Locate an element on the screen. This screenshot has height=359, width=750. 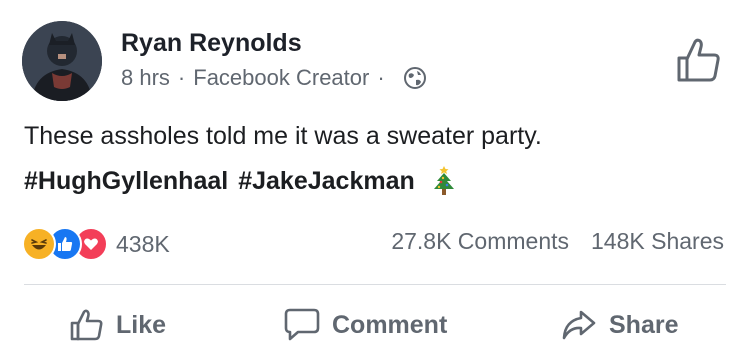
comment-button-label: Comment is located at coordinates (390, 324).